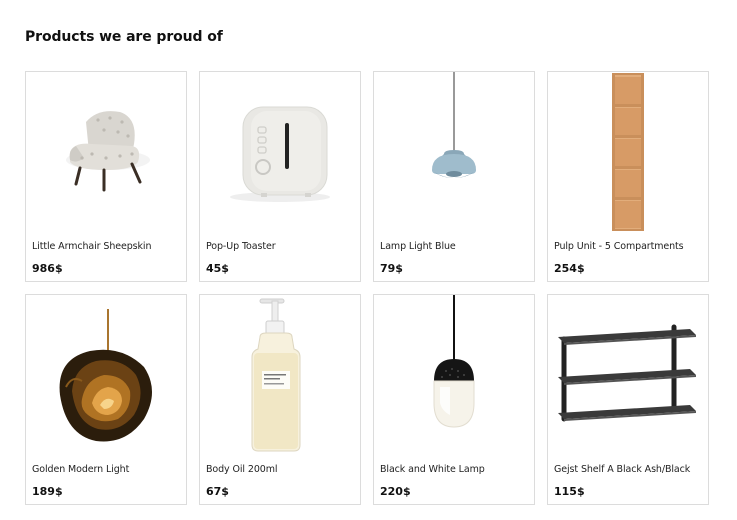 This screenshot has width=737, height=520. I want to click on product-price: 986$, so click(47, 268).